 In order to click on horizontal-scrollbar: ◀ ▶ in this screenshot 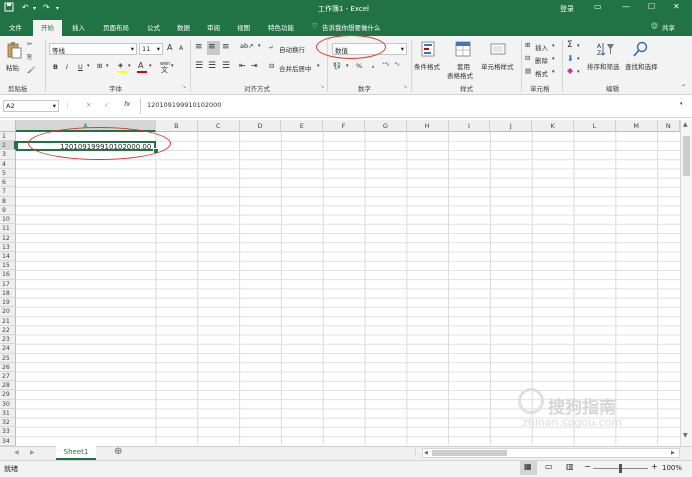, I will do `click(551, 453)`.